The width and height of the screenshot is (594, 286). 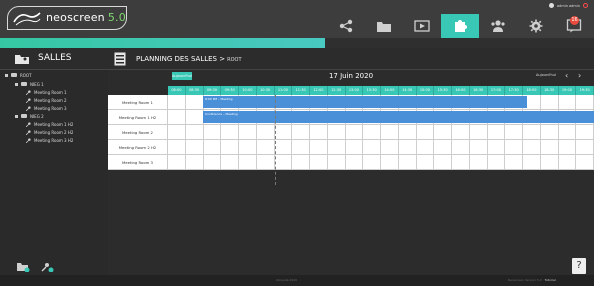 I want to click on tree-item-room: Meeting Room 3, so click(x=46, y=108).